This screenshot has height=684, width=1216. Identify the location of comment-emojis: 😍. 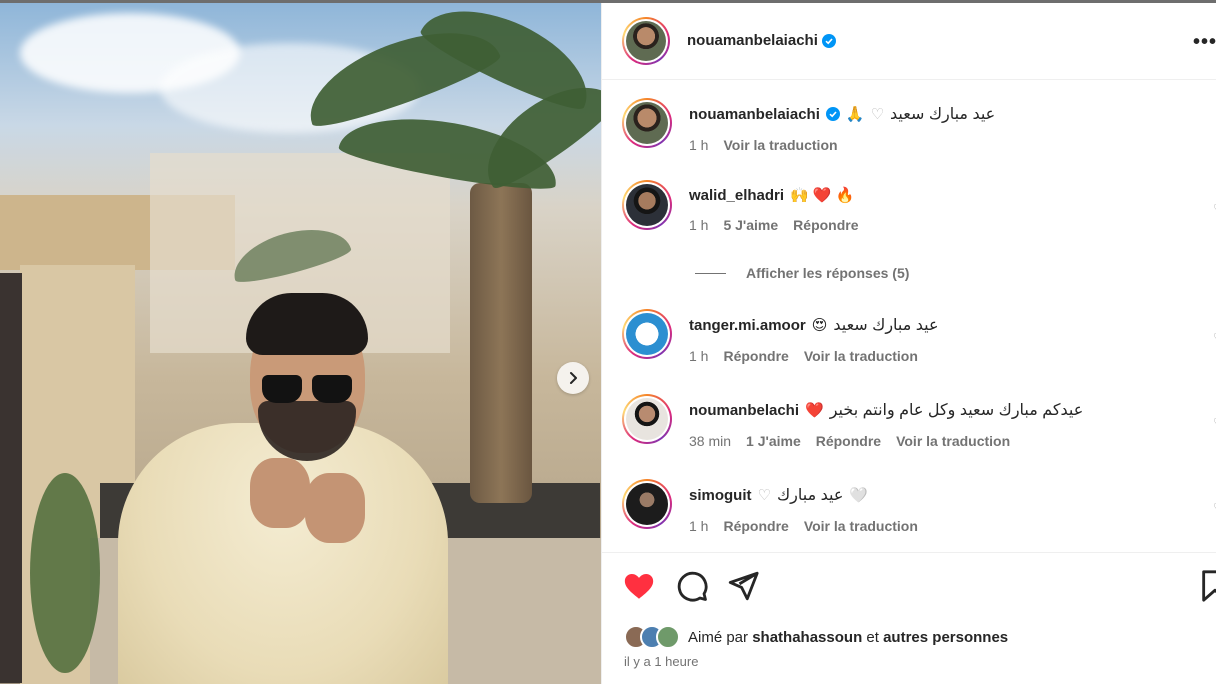
(819, 325).